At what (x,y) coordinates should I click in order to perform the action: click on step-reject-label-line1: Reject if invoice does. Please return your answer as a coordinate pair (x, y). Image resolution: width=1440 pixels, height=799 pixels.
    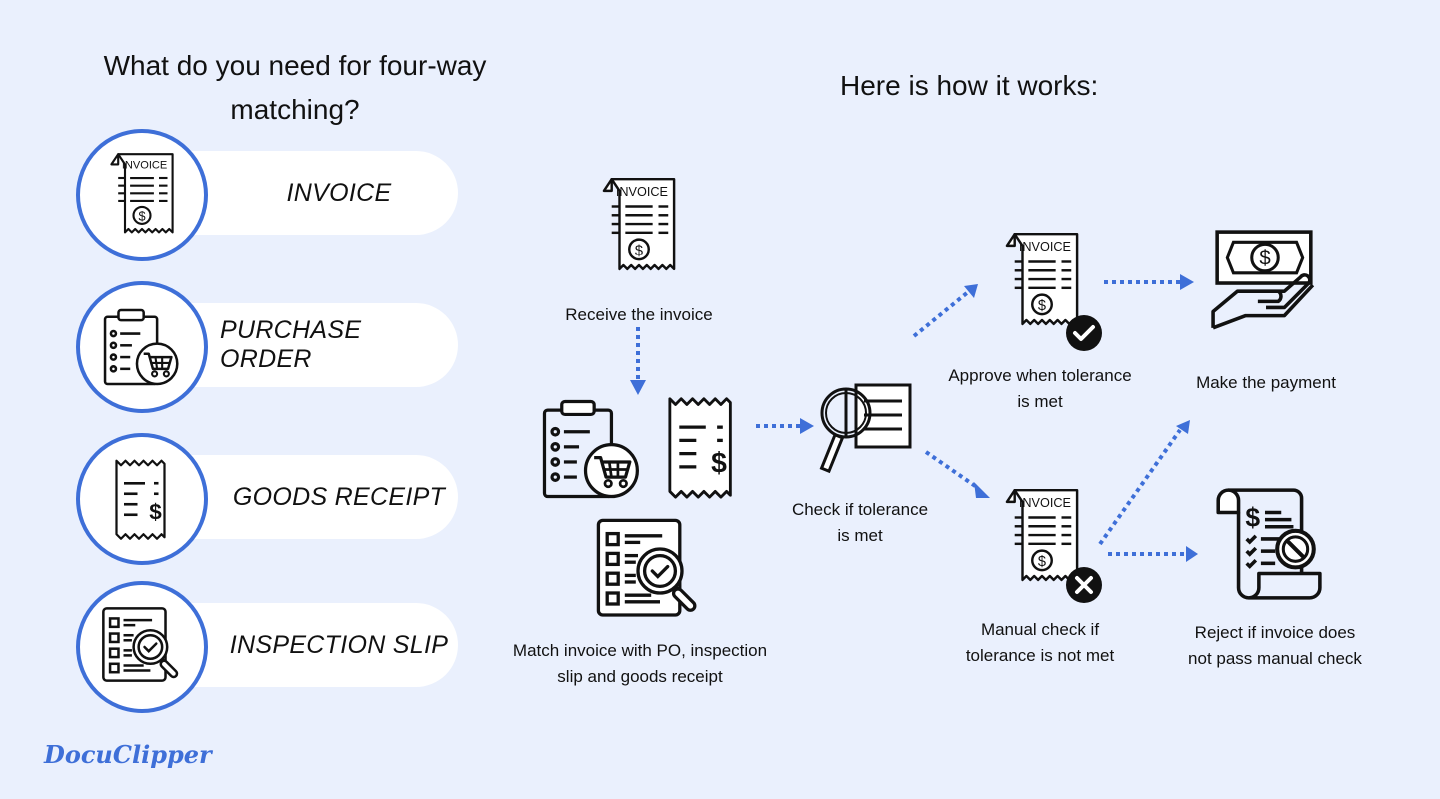
    Looking at the image, I should click on (1275, 632).